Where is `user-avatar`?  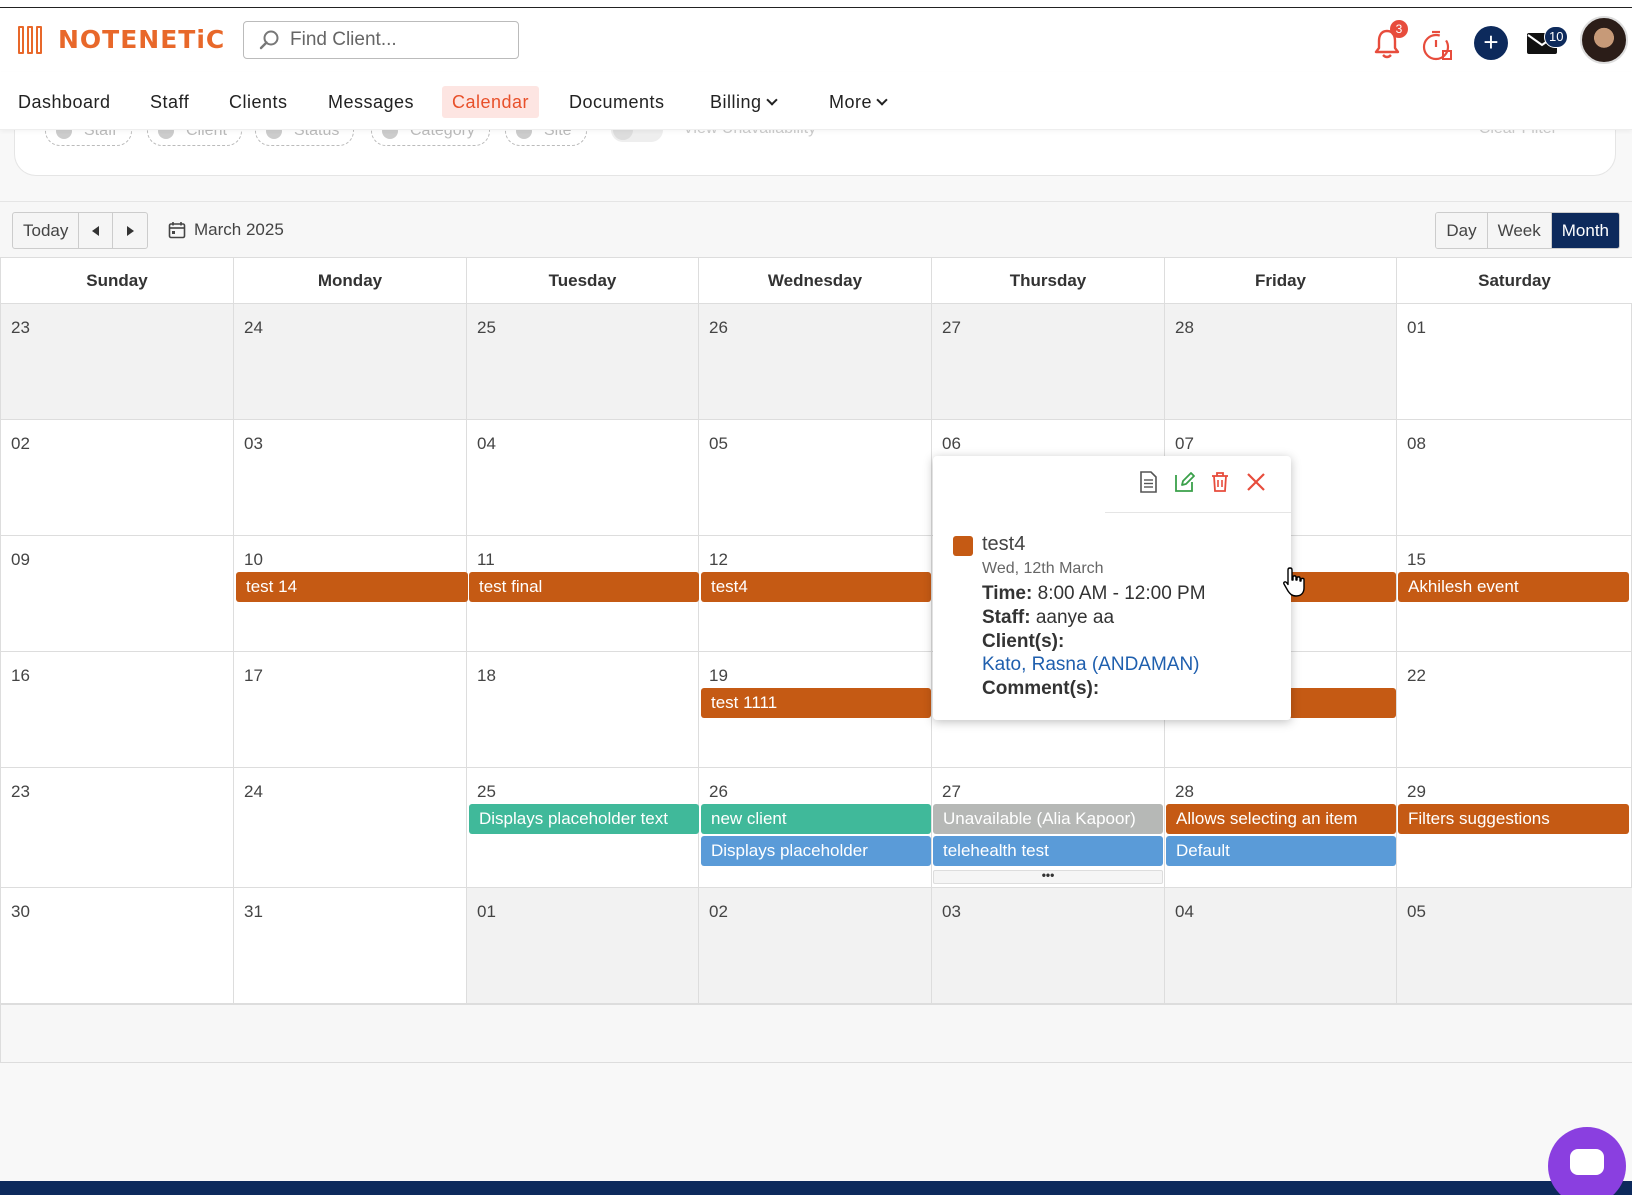 user-avatar is located at coordinates (1604, 40).